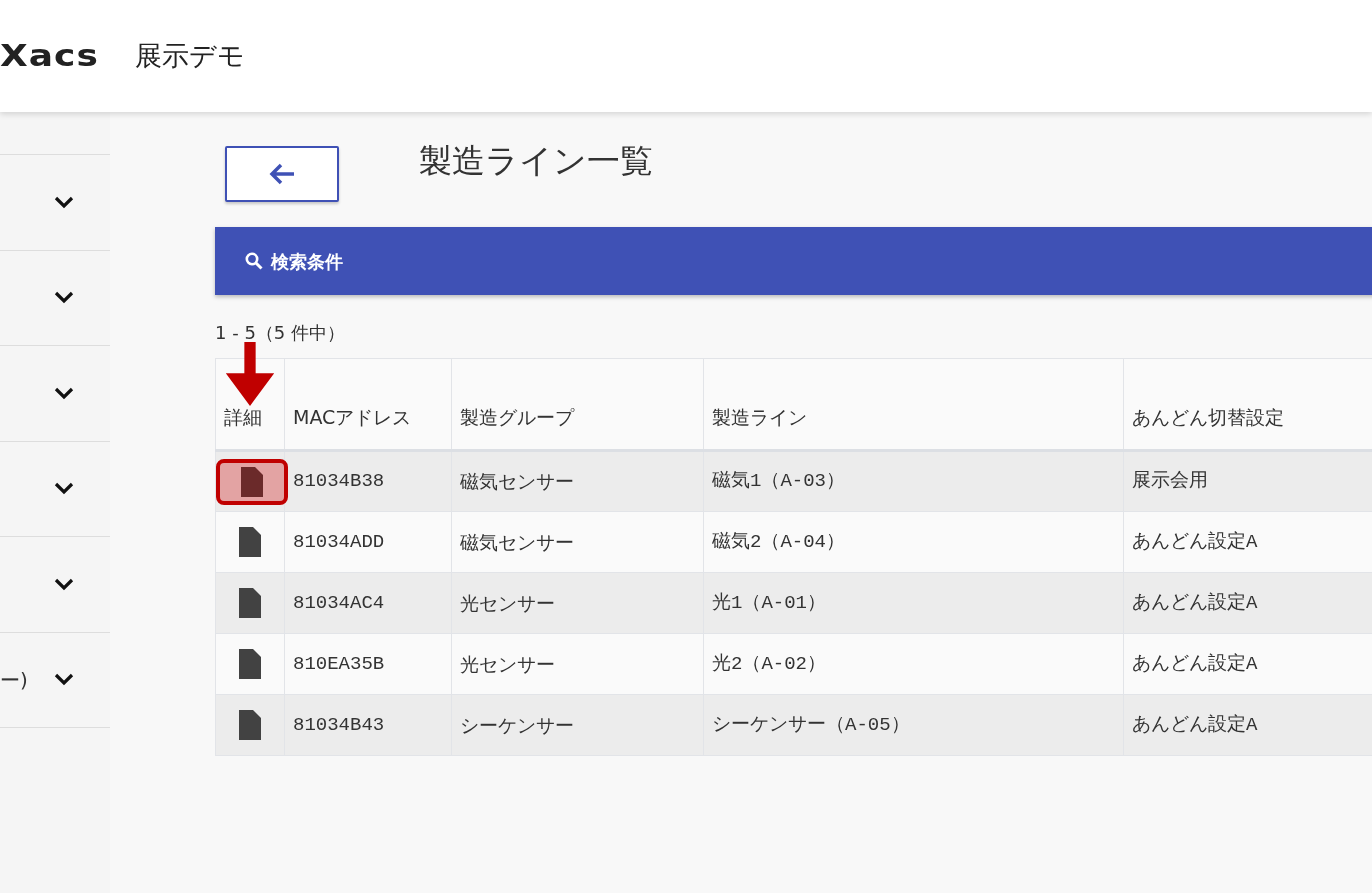 The image size is (1372, 893). What do you see at coordinates (14, 679) in the screenshot?
I see `sidebar-item: ー)` at bounding box center [14, 679].